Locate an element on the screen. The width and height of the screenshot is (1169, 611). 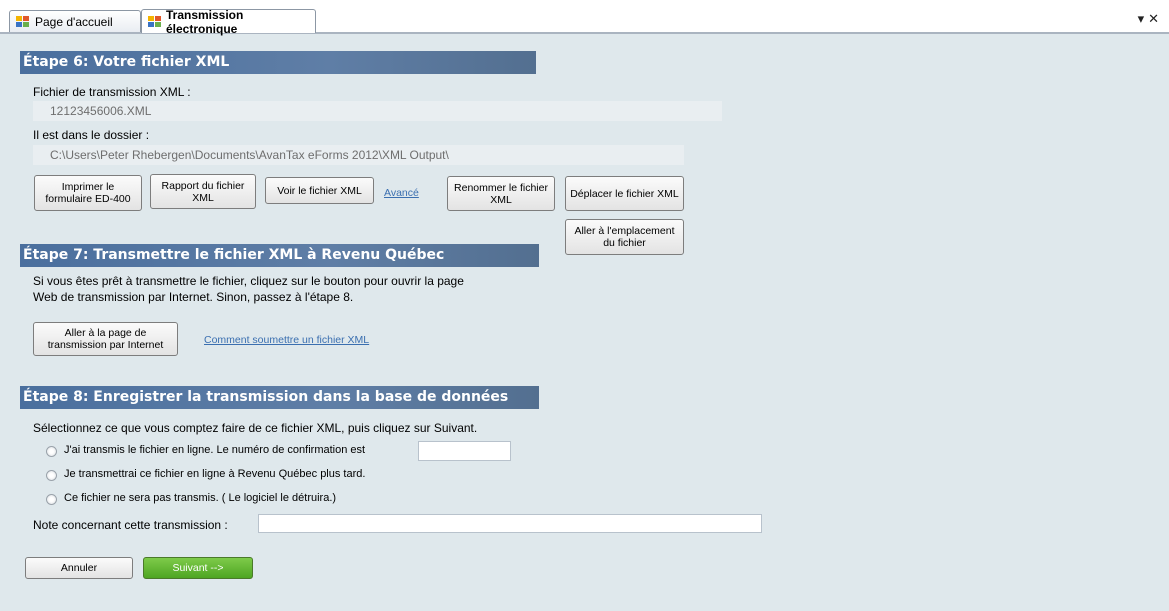
chevron-down-icon: ▾ is located at coordinates (1143, 18).